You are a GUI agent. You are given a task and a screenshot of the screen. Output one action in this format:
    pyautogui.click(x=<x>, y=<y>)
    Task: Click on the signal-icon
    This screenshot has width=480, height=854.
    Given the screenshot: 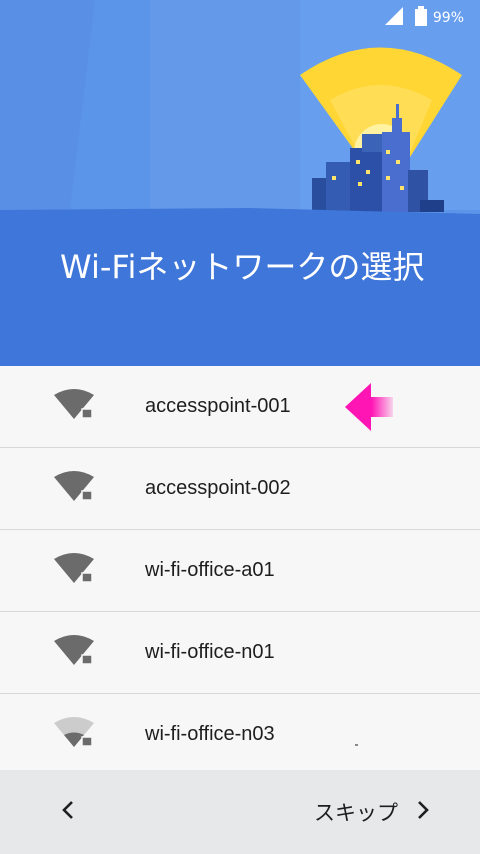 What is the action you would take?
    pyautogui.click(x=393, y=18)
    